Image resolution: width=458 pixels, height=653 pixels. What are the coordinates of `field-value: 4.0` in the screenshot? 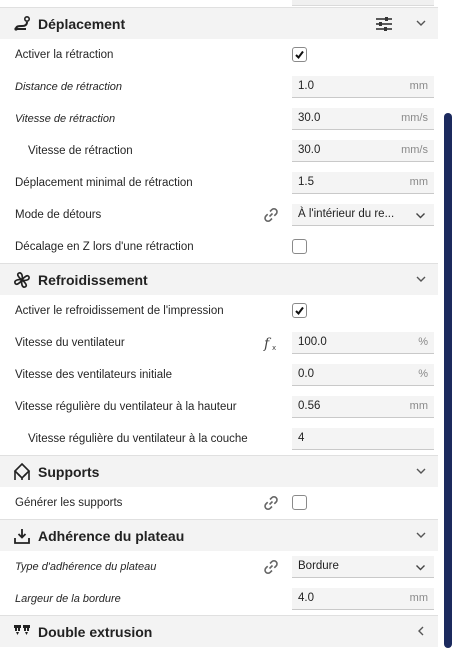 It's located at (306, 598).